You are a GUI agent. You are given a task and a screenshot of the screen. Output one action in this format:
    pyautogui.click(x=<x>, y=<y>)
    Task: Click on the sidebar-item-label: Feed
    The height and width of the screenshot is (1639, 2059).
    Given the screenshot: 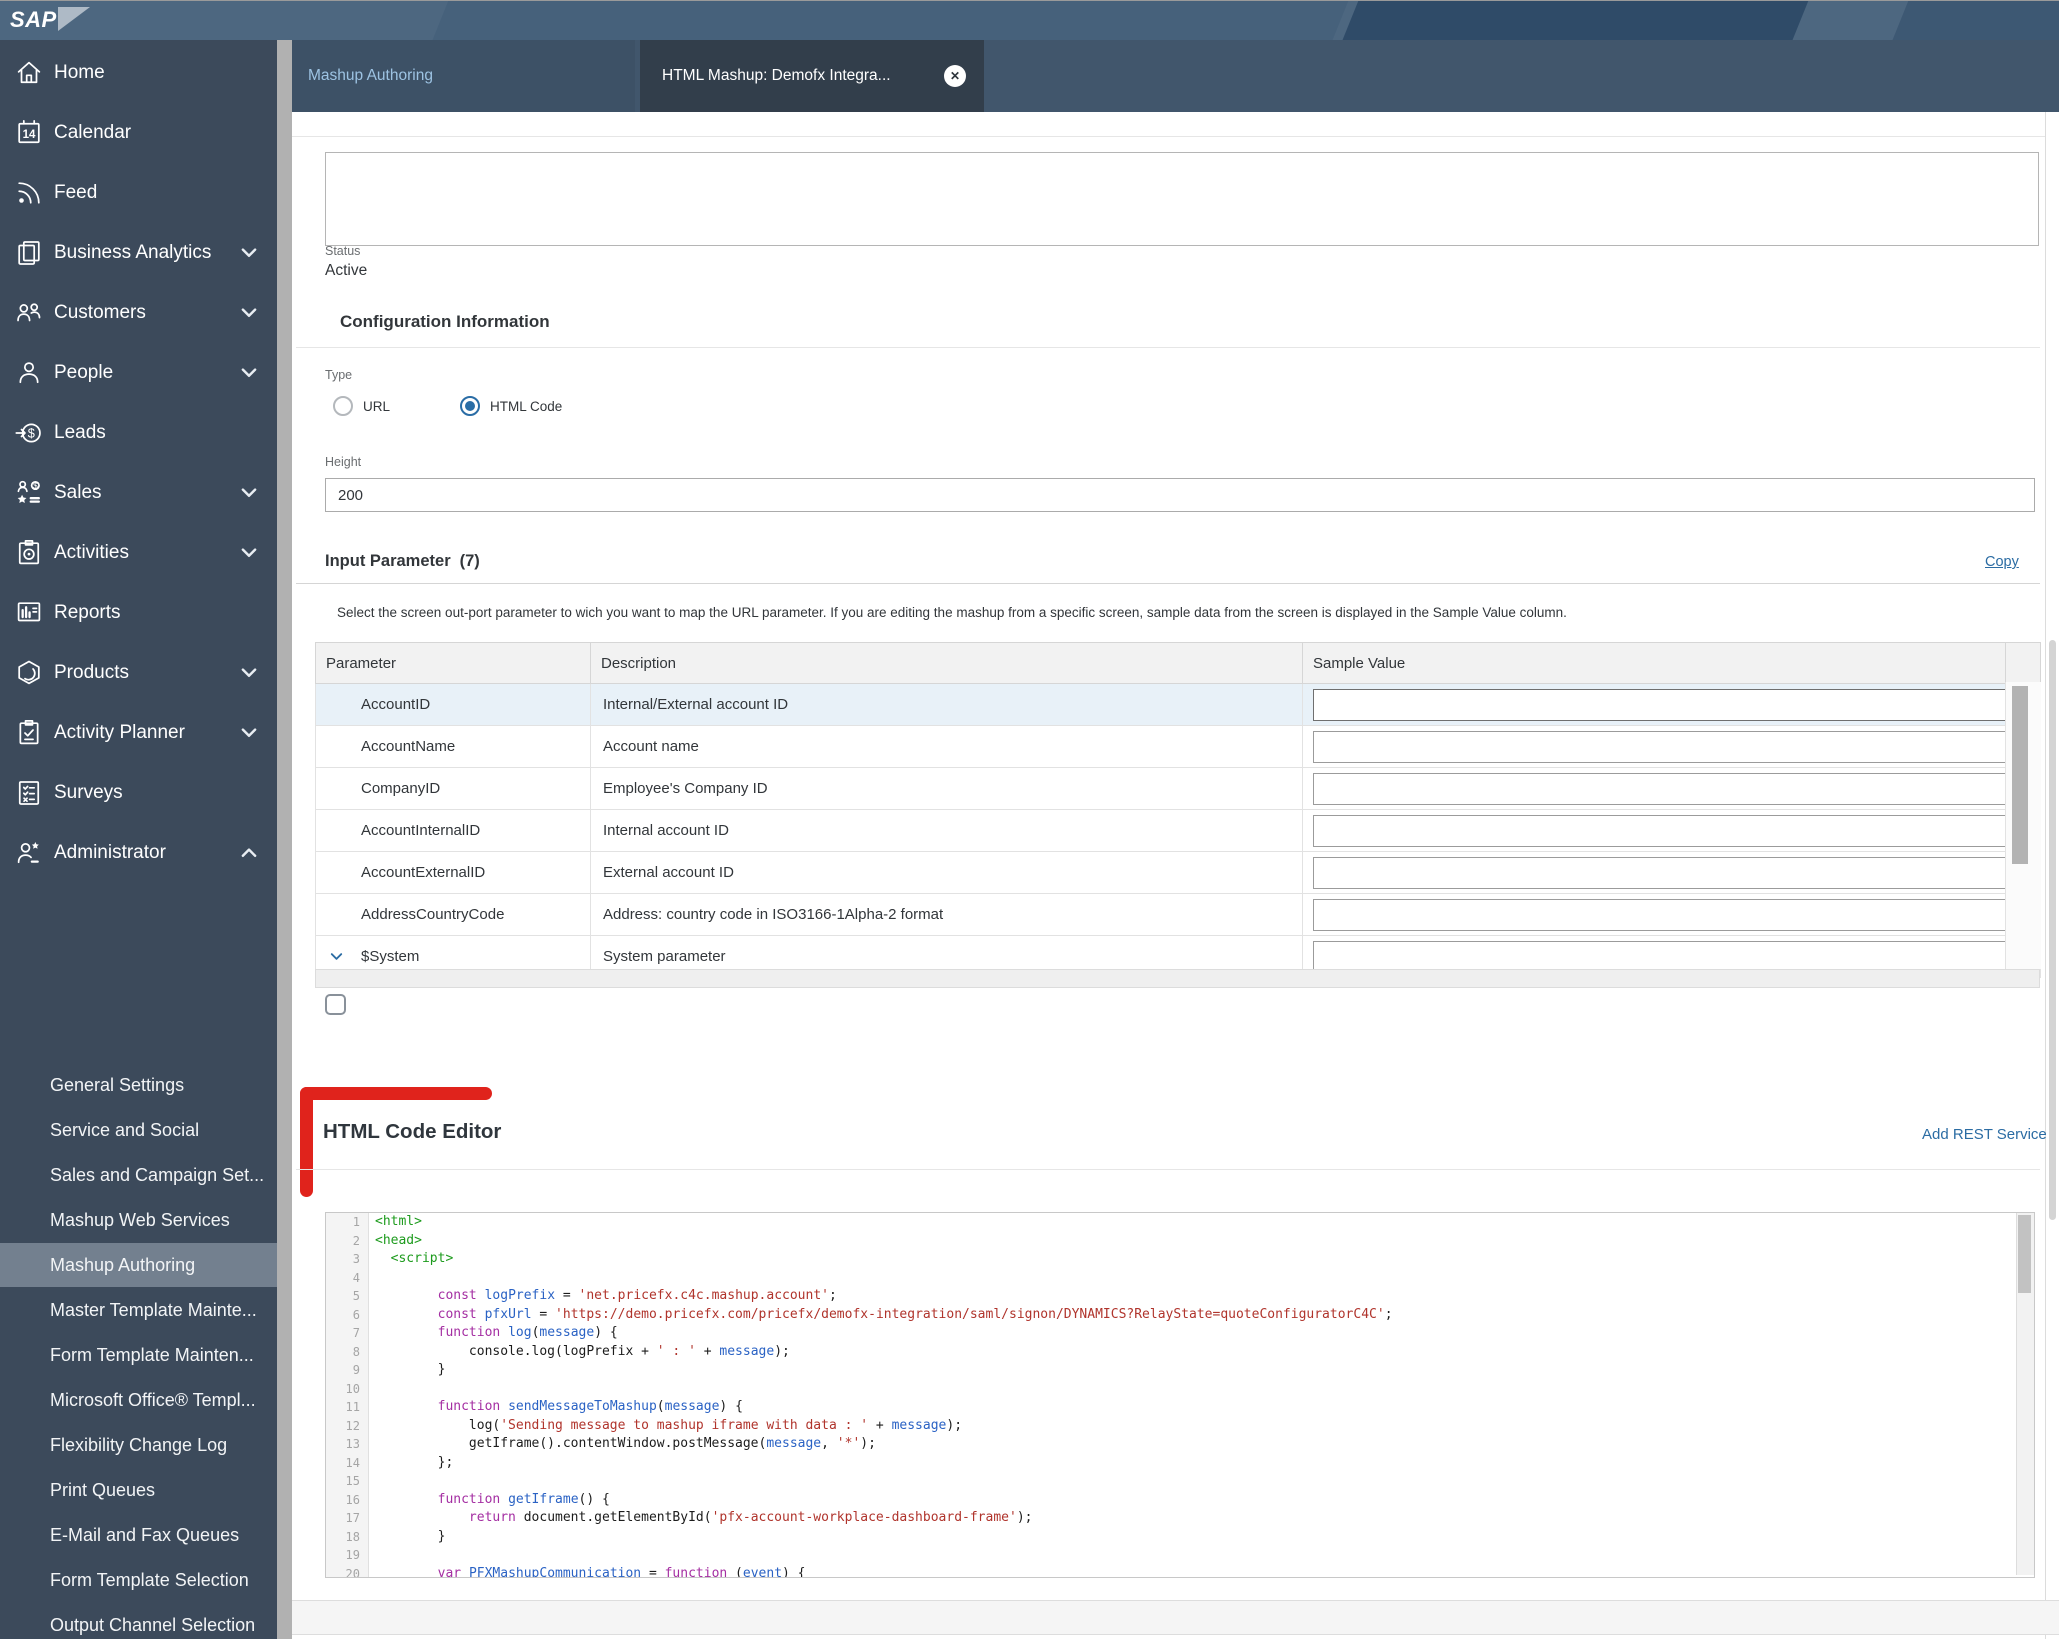 What is the action you would take?
    pyautogui.click(x=76, y=192)
    